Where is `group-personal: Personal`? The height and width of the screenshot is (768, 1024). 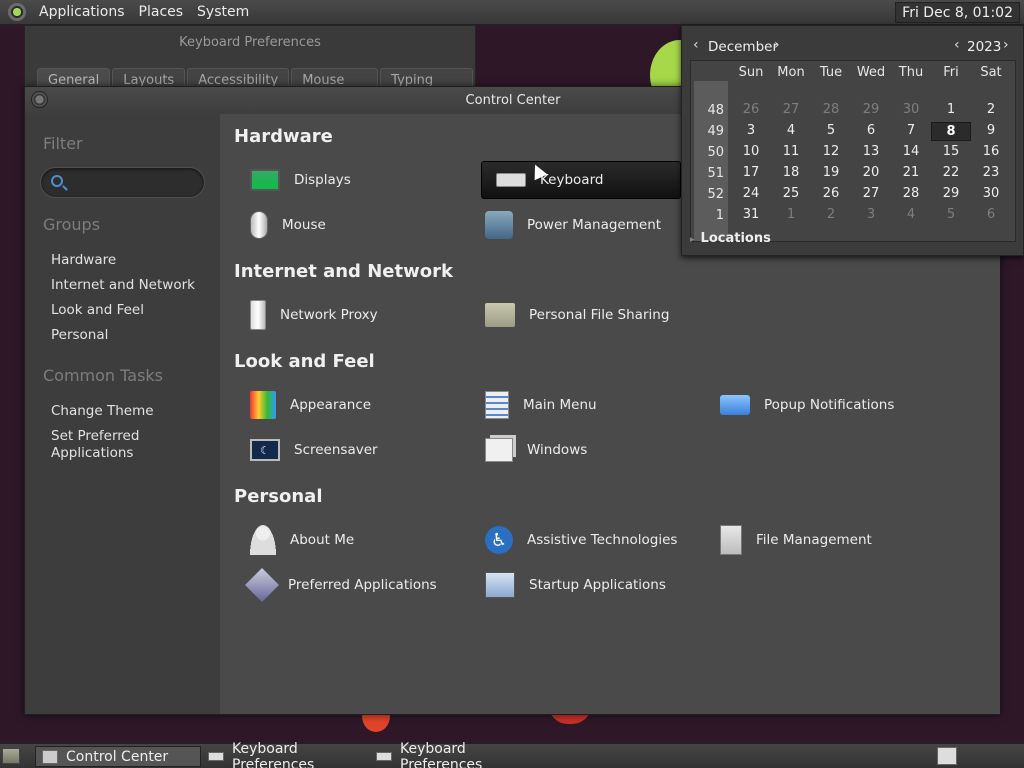
group-personal: Personal is located at coordinates (79, 335).